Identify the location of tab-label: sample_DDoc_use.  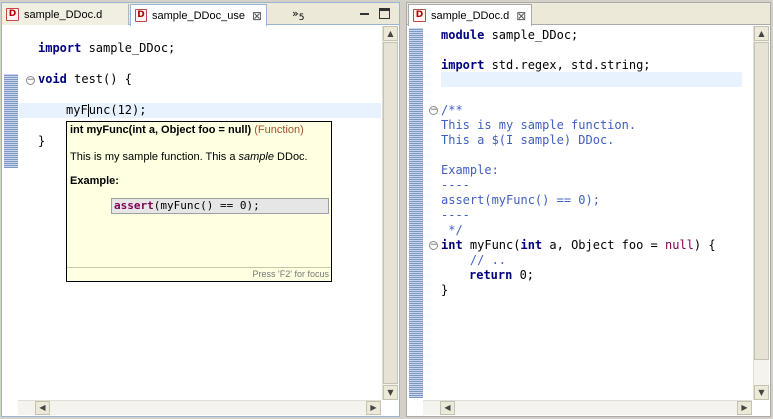
(198, 15).